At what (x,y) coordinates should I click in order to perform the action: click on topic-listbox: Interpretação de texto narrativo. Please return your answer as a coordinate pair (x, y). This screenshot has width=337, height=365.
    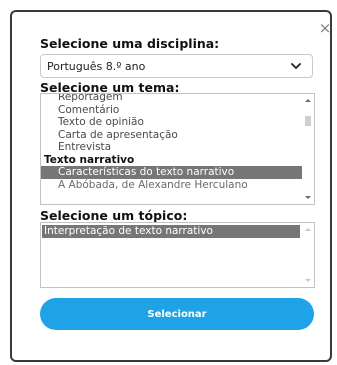
    Looking at the image, I should click on (177, 255).